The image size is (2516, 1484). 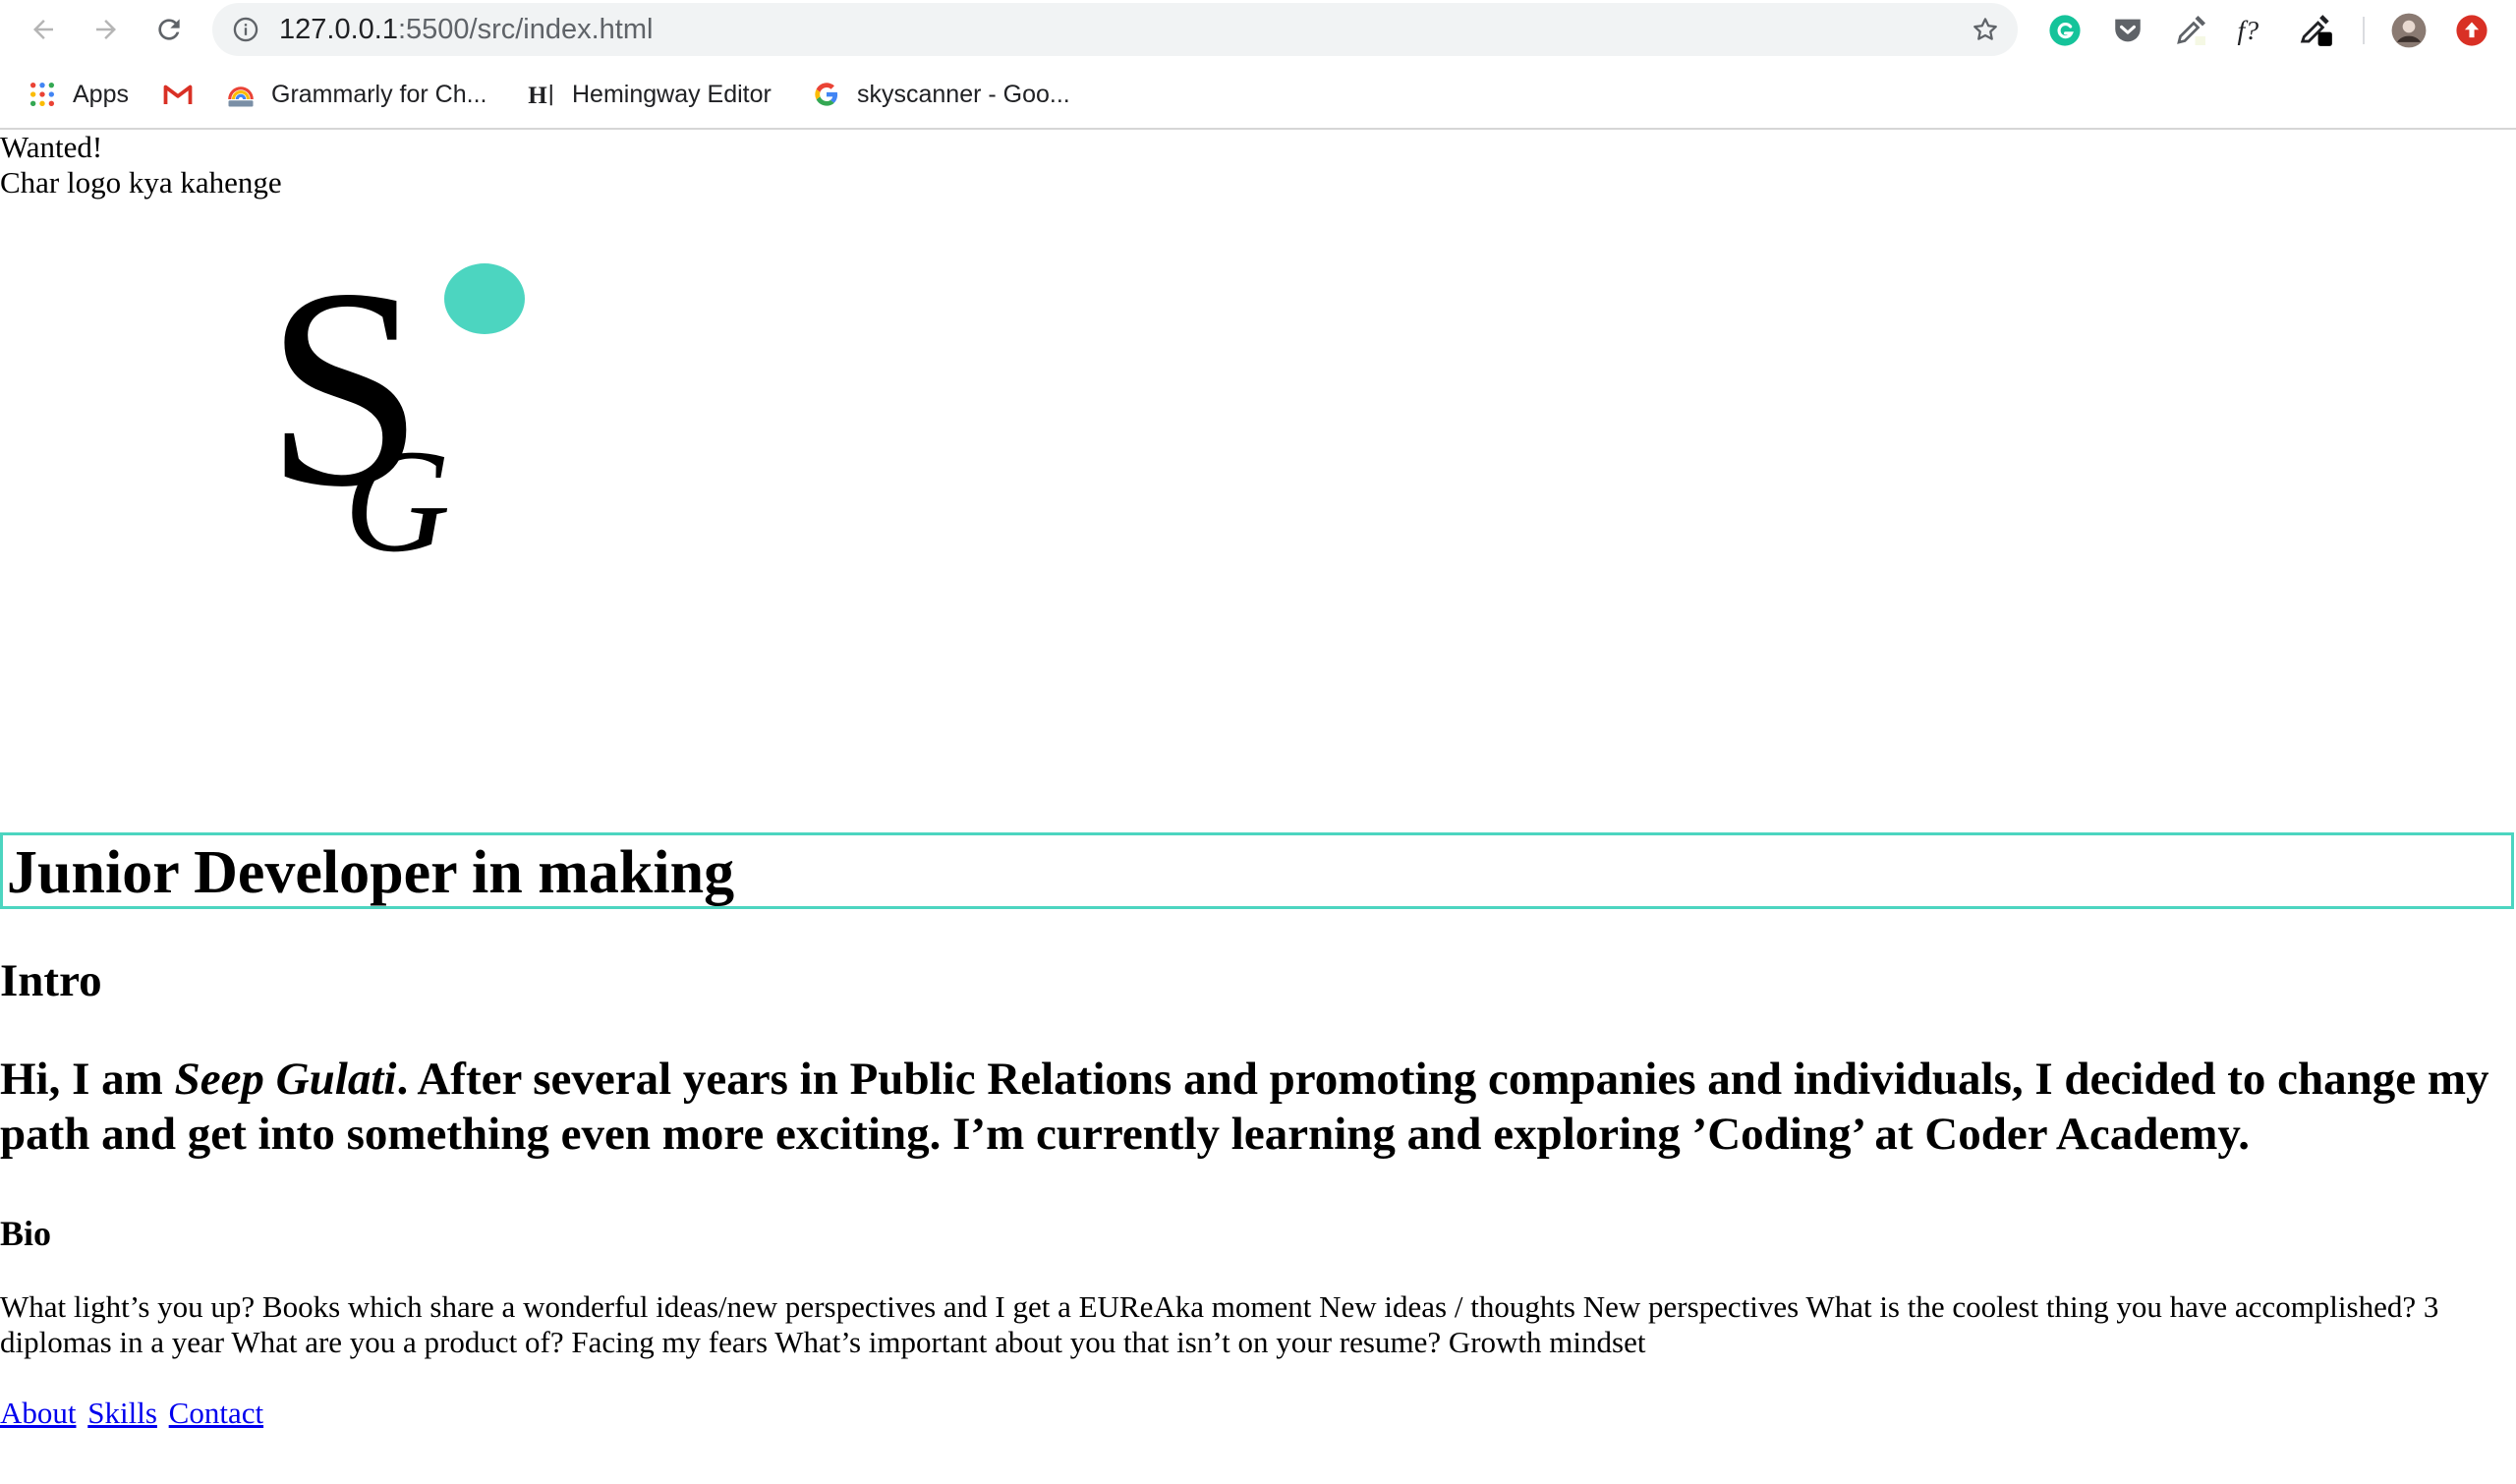 I want to click on toolbar-divider, so click(x=2364, y=30).